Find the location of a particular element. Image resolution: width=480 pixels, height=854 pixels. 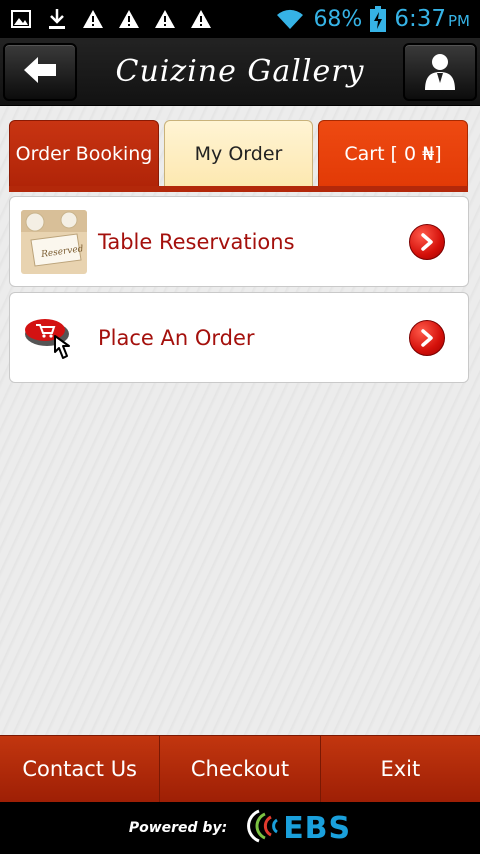

app-title: Cuizine Gallery is located at coordinates (240, 71).